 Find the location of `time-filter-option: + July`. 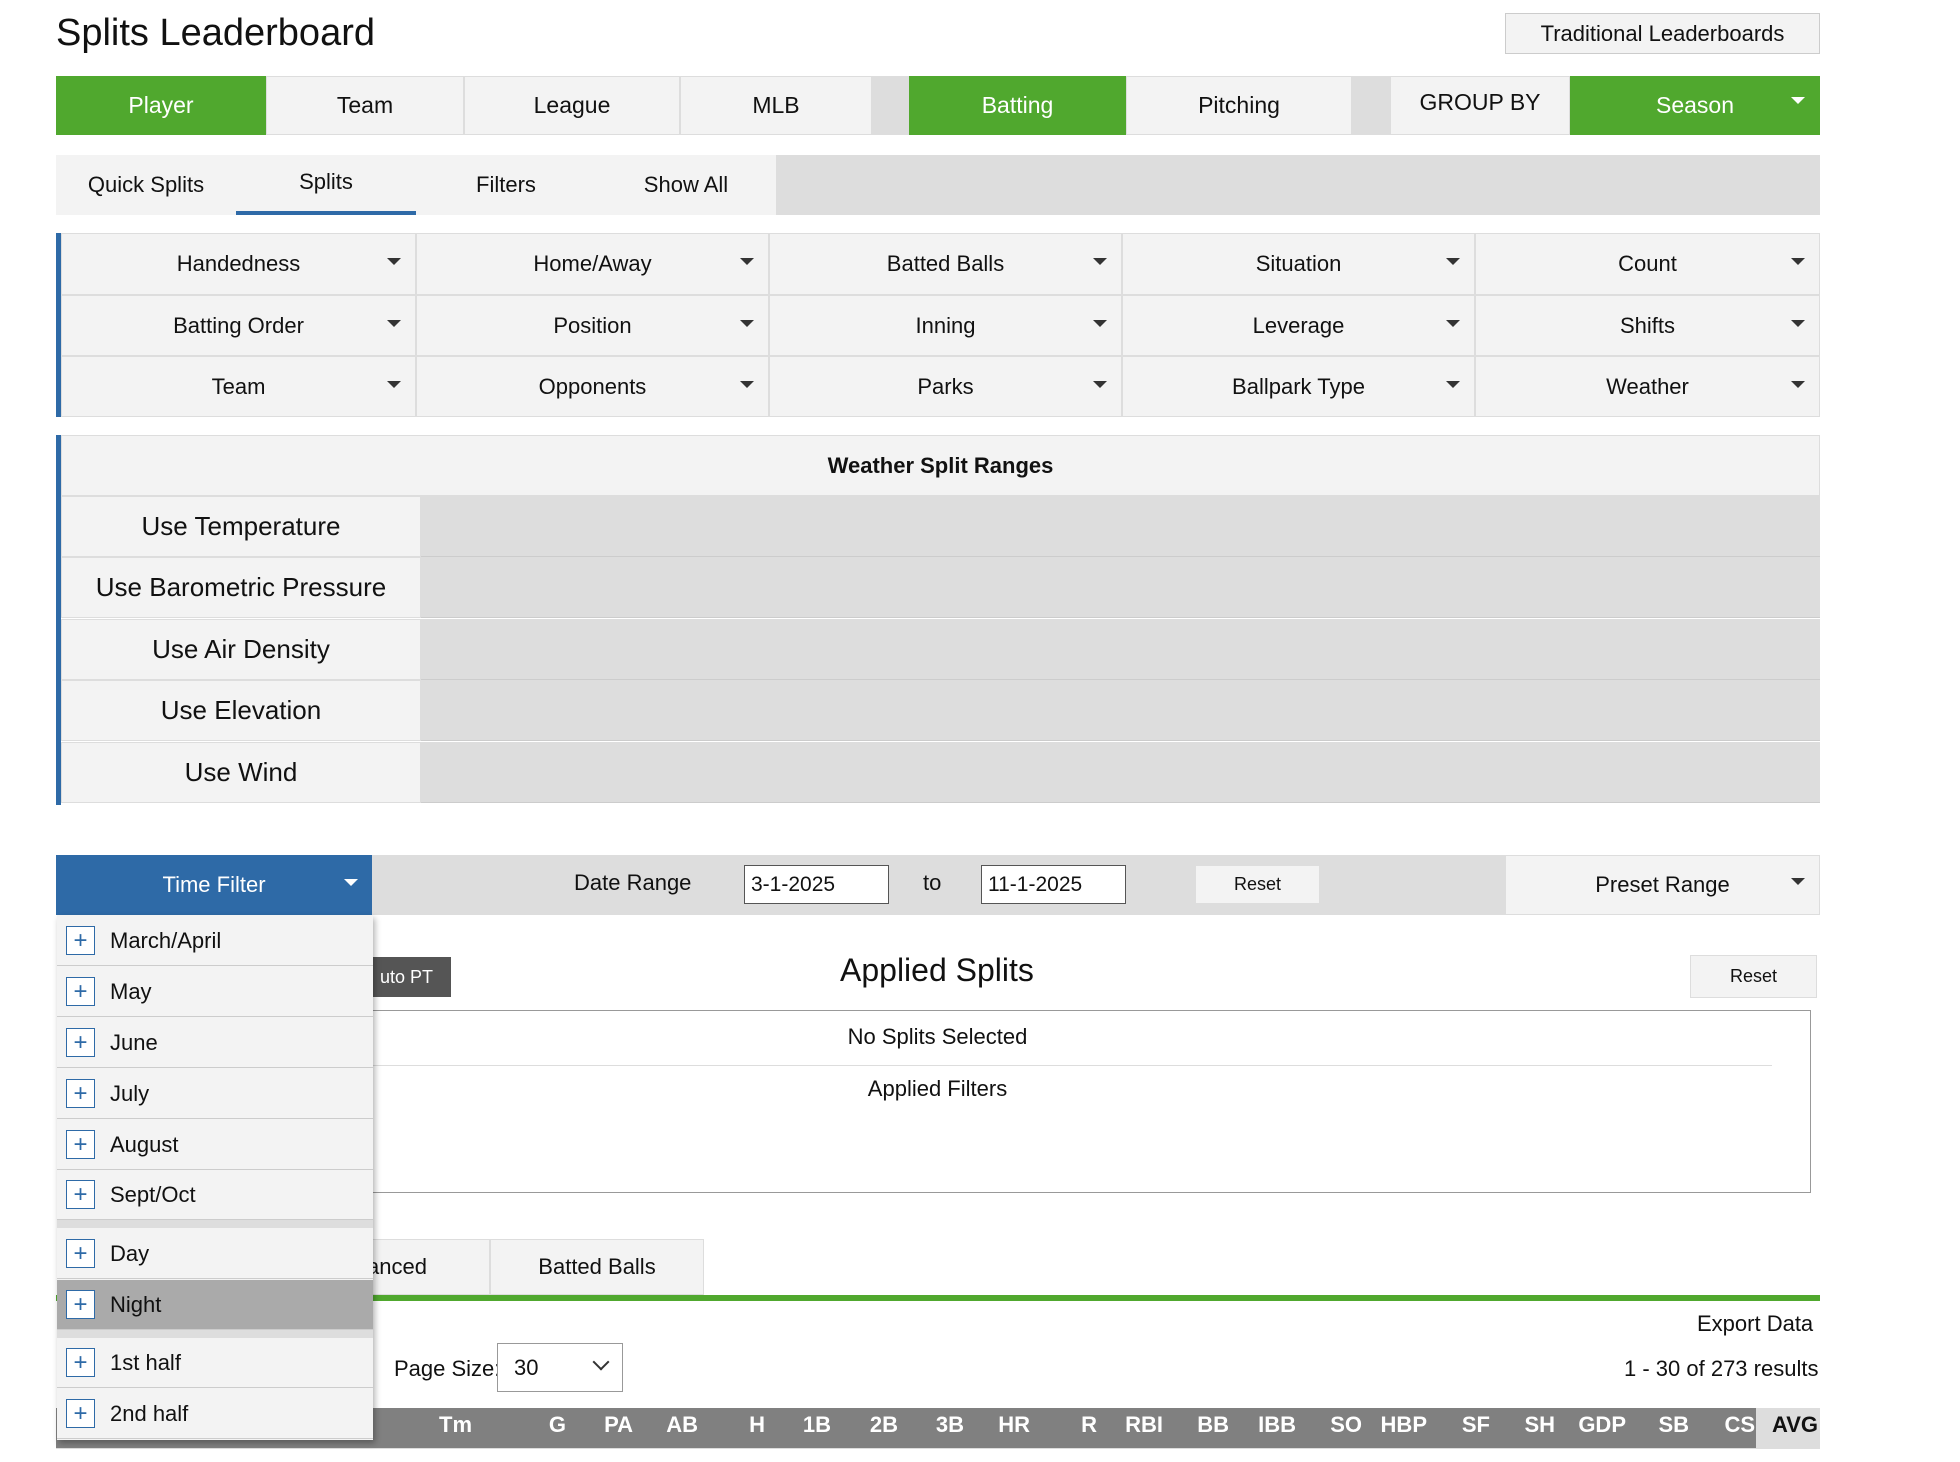

time-filter-option: + July is located at coordinates (215, 1094).